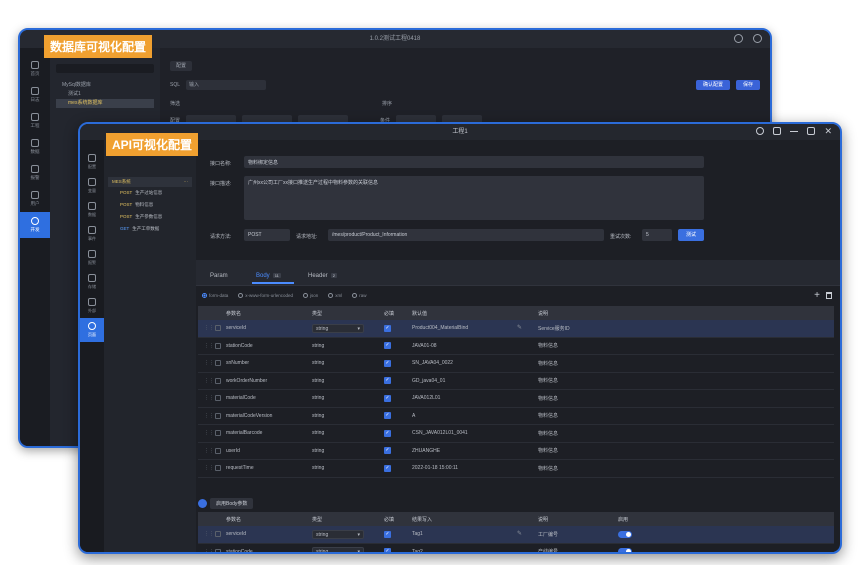 Image resolution: width=860 pixels, height=565 pixels. What do you see at coordinates (267, 235) in the screenshot?
I see `method-select: POST` at bounding box center [267, 235].